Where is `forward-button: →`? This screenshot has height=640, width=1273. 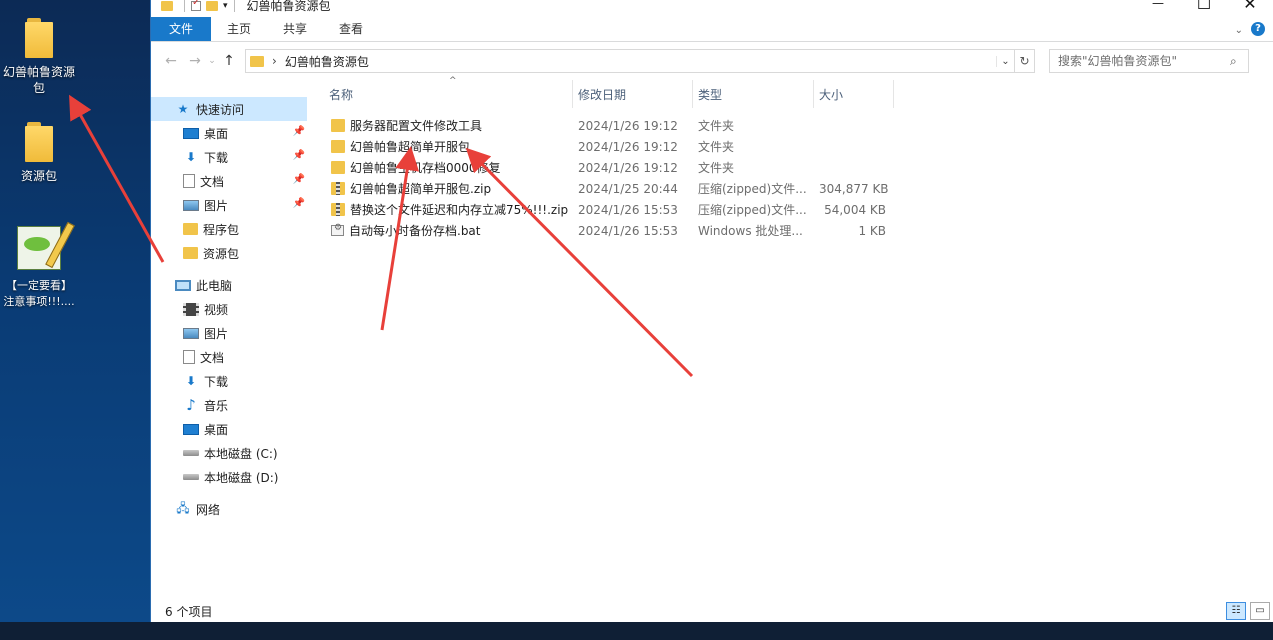 forward-button: → is located at coordinates (195, 61).